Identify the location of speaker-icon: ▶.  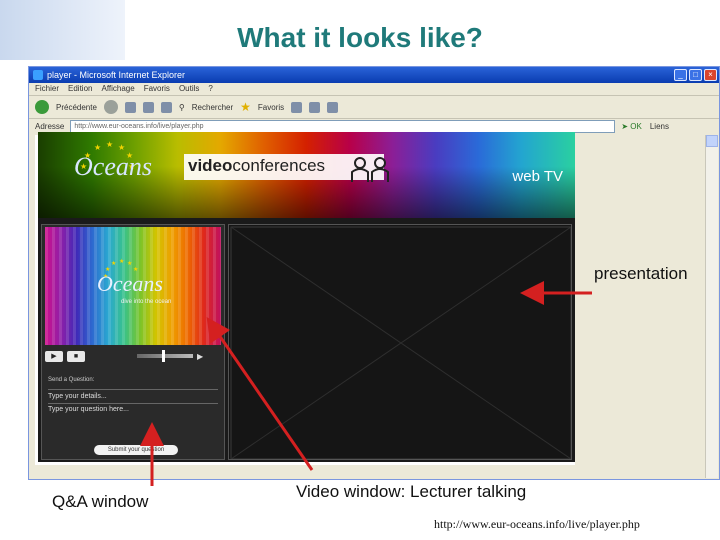
(200, 356).